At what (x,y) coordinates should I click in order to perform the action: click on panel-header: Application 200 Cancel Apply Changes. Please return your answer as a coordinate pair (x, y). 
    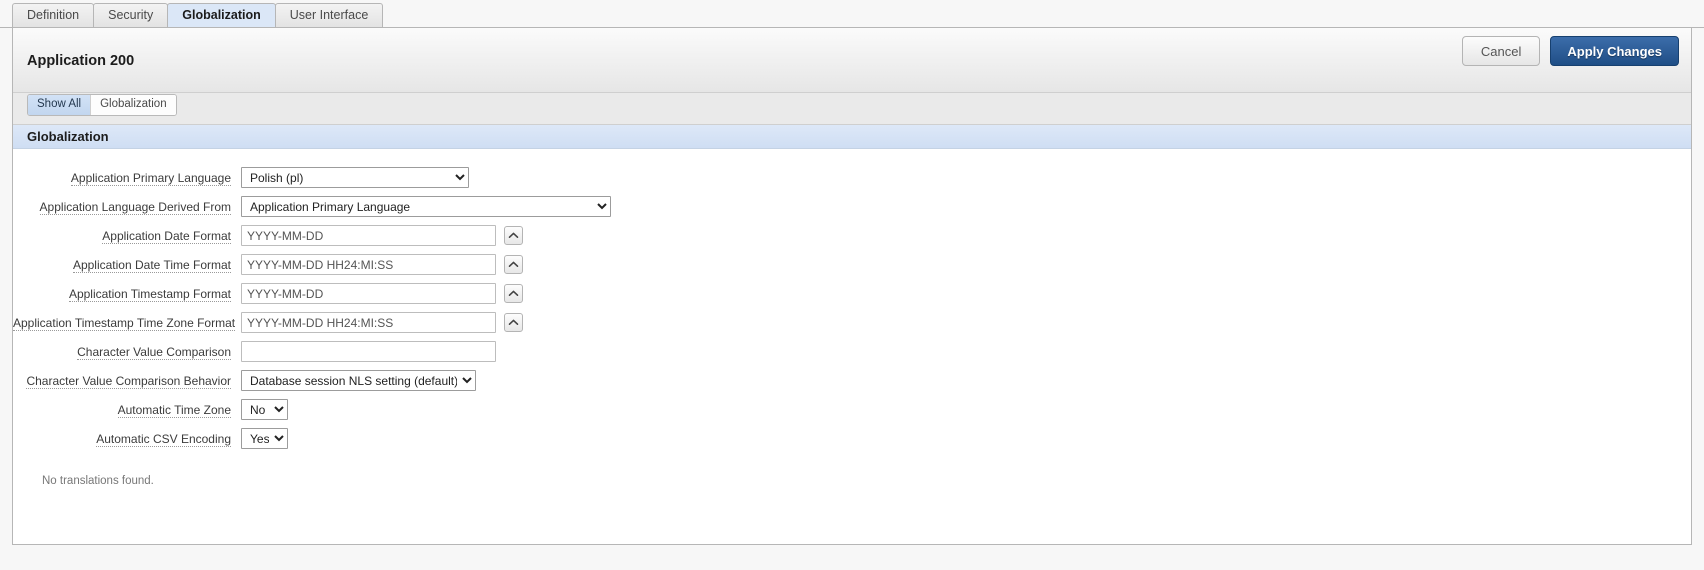
    Looking at the image, I should click on (852, 60).